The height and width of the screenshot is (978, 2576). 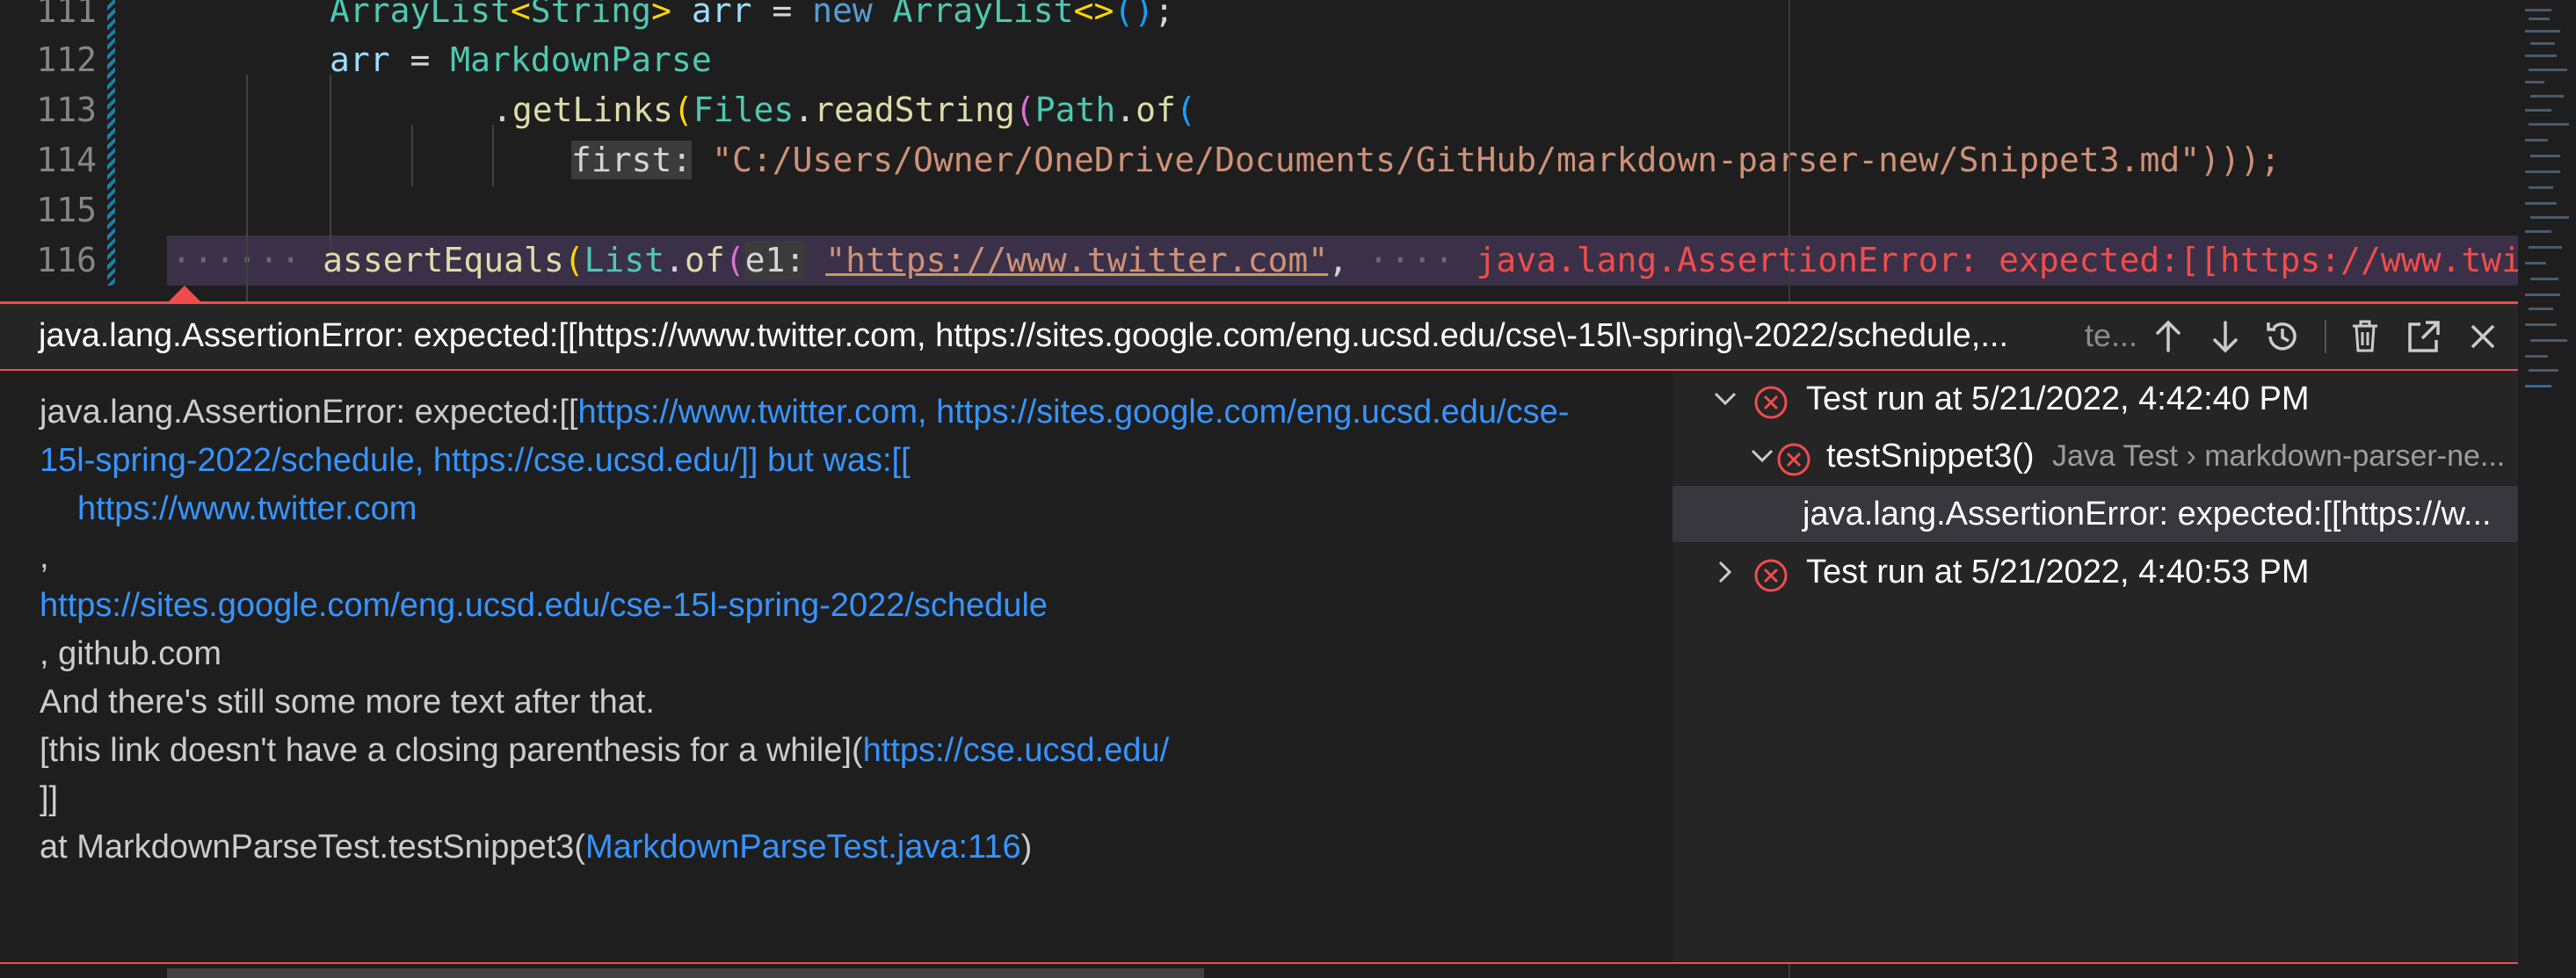 What do you see at coordinates (1259, 963) in the screenshot?
I see `peek-bottom-border` at bounding box center [1259, 963].